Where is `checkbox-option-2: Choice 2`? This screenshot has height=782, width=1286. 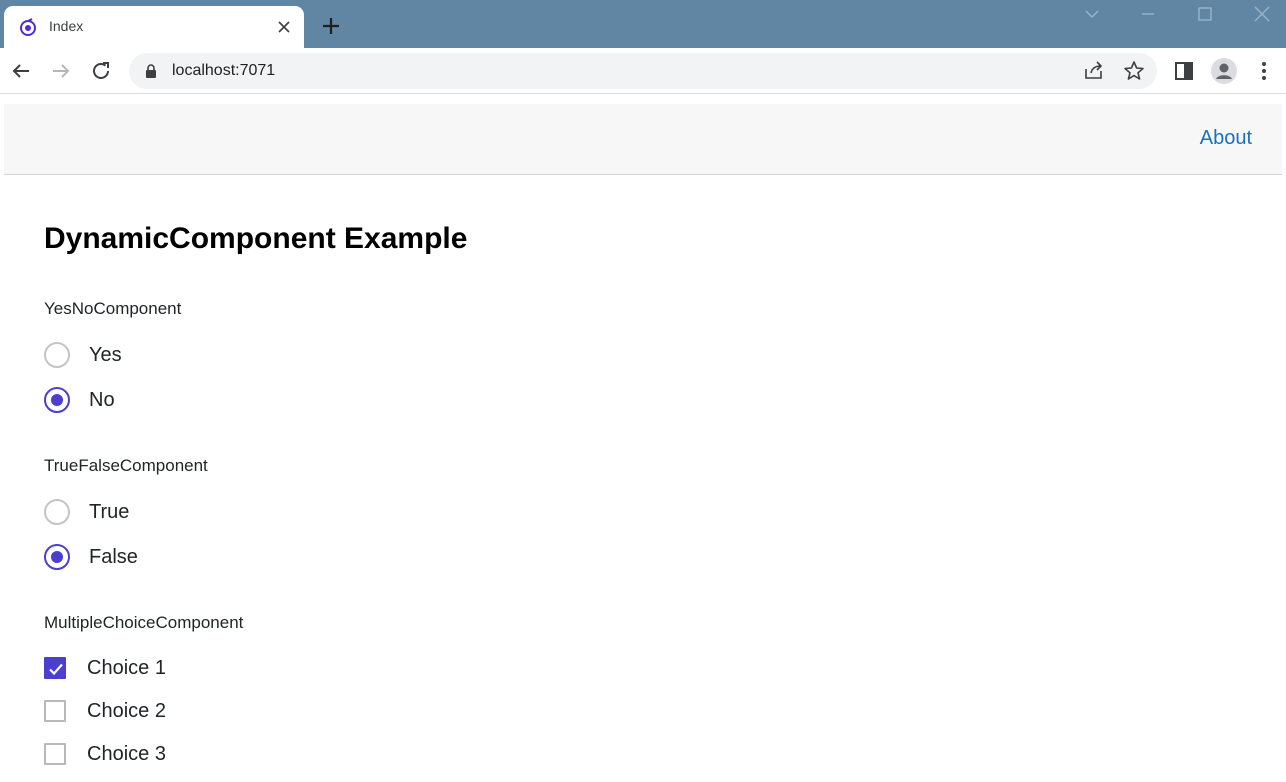
checkbox-option-2: Choice 2 is located at coordinates (105, 711).